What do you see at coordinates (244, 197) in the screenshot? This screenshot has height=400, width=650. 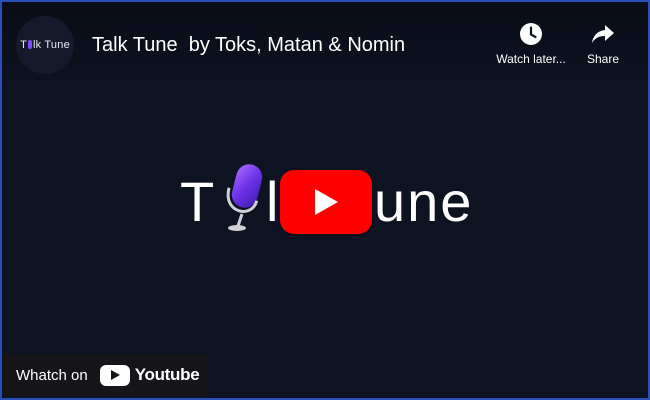 I see `microphone-icon` at bounding box center [244, 197].